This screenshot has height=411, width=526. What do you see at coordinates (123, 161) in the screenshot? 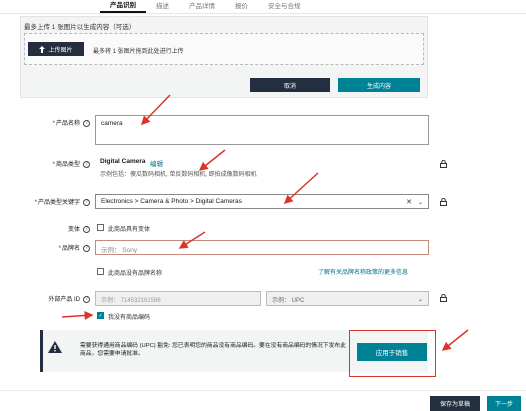
I see `product-type-value: Digital Camera` at bounding box center [123, 161].